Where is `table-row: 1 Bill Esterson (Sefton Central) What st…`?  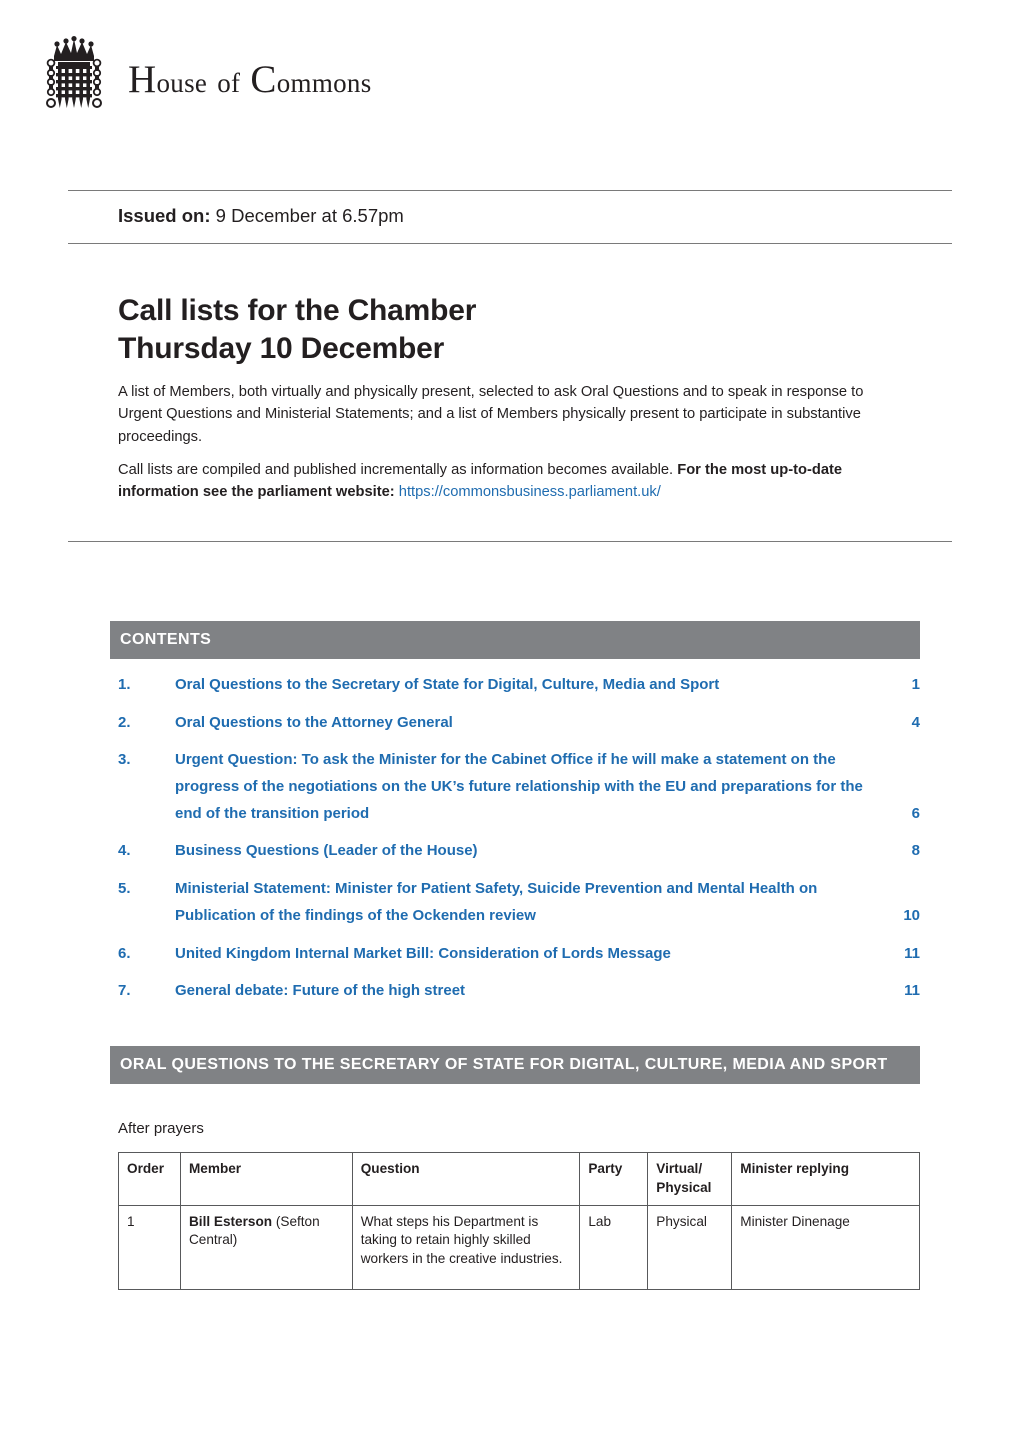 table-row: 1 Bill Esterson (Sefton Central) What st… is located at coordinates (519, 1247).